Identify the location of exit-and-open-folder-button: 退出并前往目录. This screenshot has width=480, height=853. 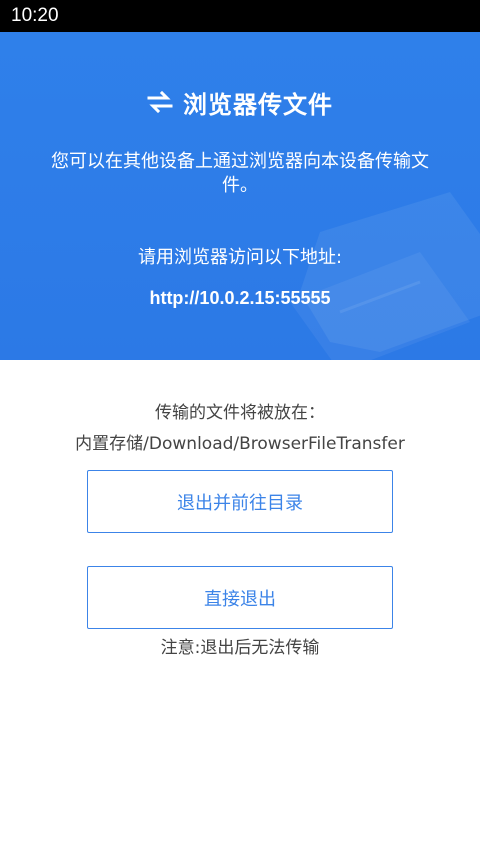
(240, 501).